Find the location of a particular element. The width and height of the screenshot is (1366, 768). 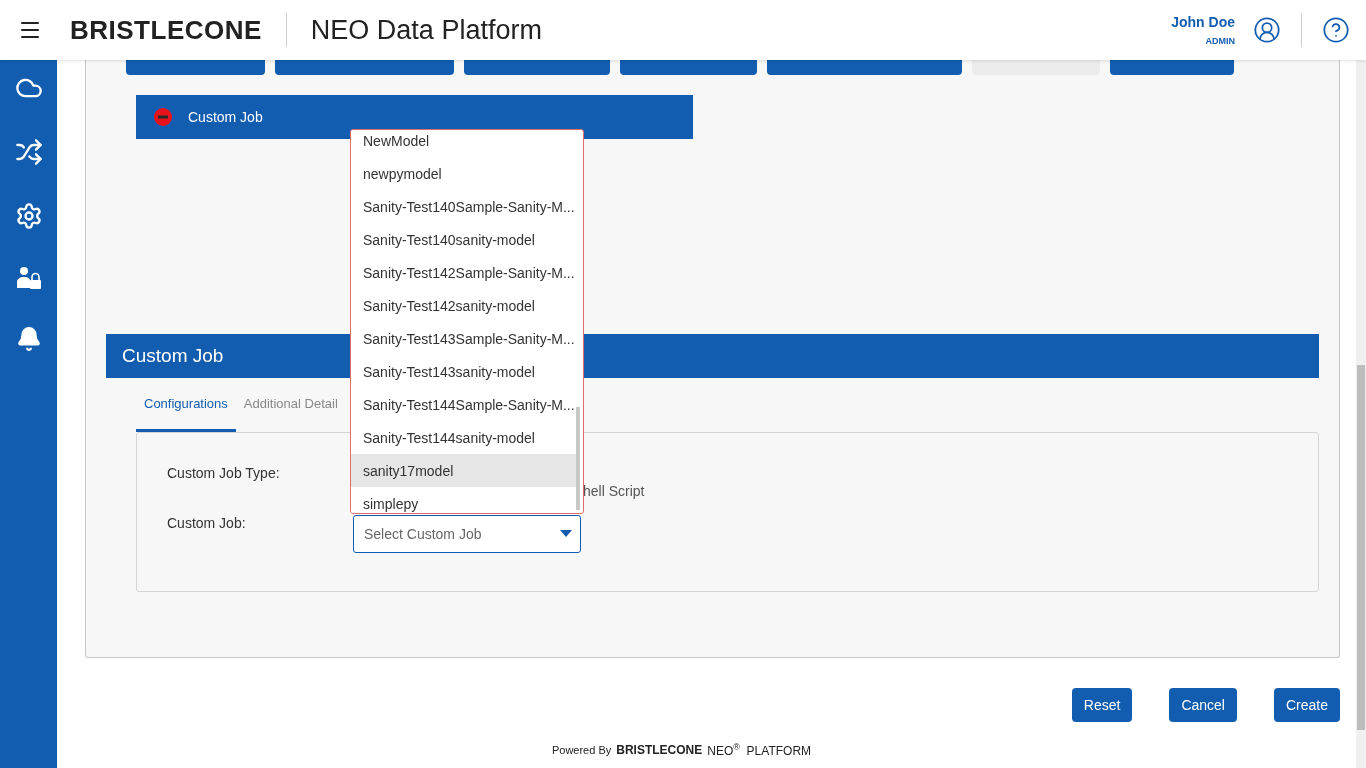

user-lock-icon is located at coordinates (28, 278).